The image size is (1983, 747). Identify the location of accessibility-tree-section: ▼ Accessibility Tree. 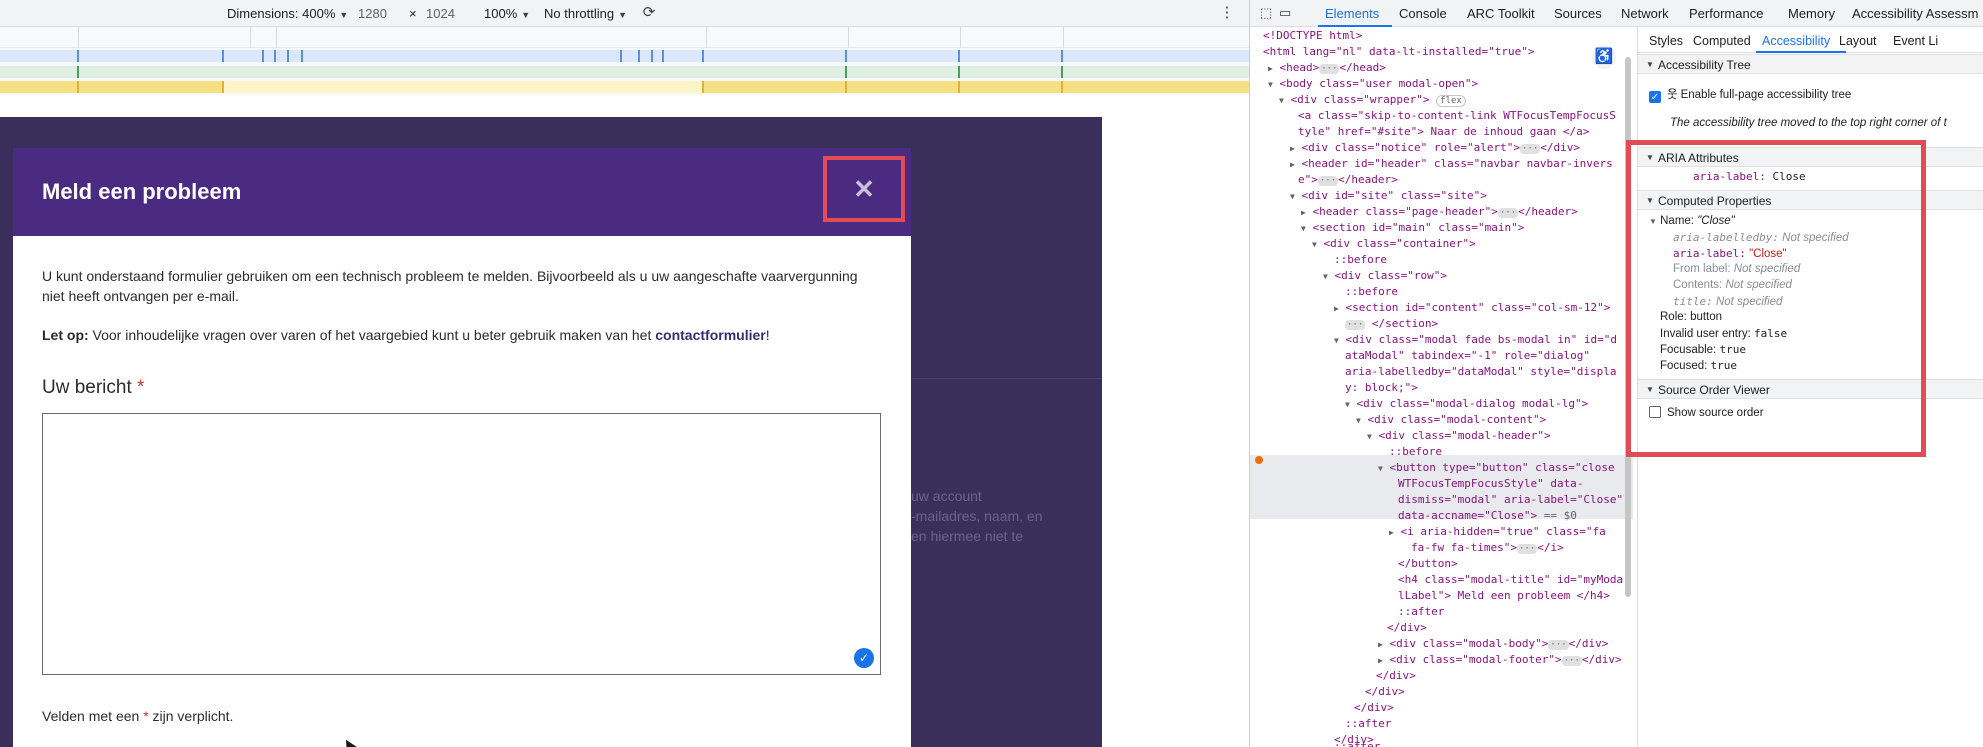
(1810, 64).